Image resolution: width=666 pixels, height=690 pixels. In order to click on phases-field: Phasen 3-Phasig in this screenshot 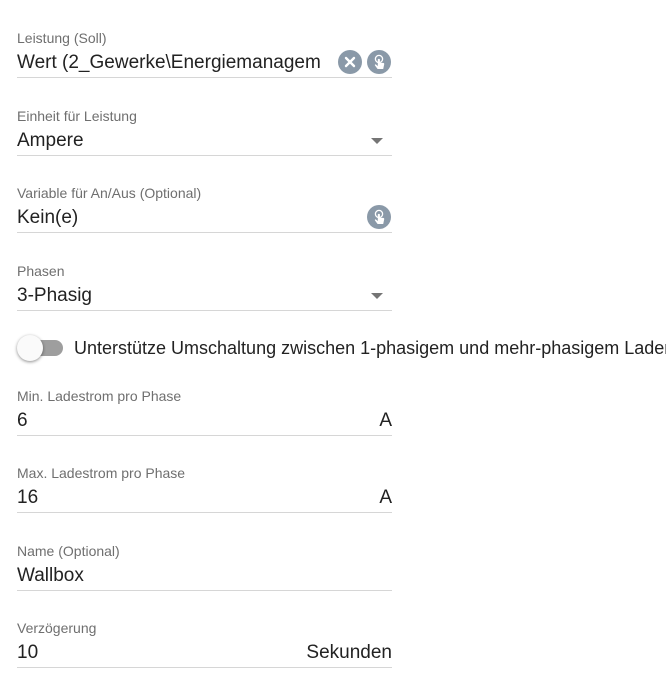, I will do `click(204, 287)`.